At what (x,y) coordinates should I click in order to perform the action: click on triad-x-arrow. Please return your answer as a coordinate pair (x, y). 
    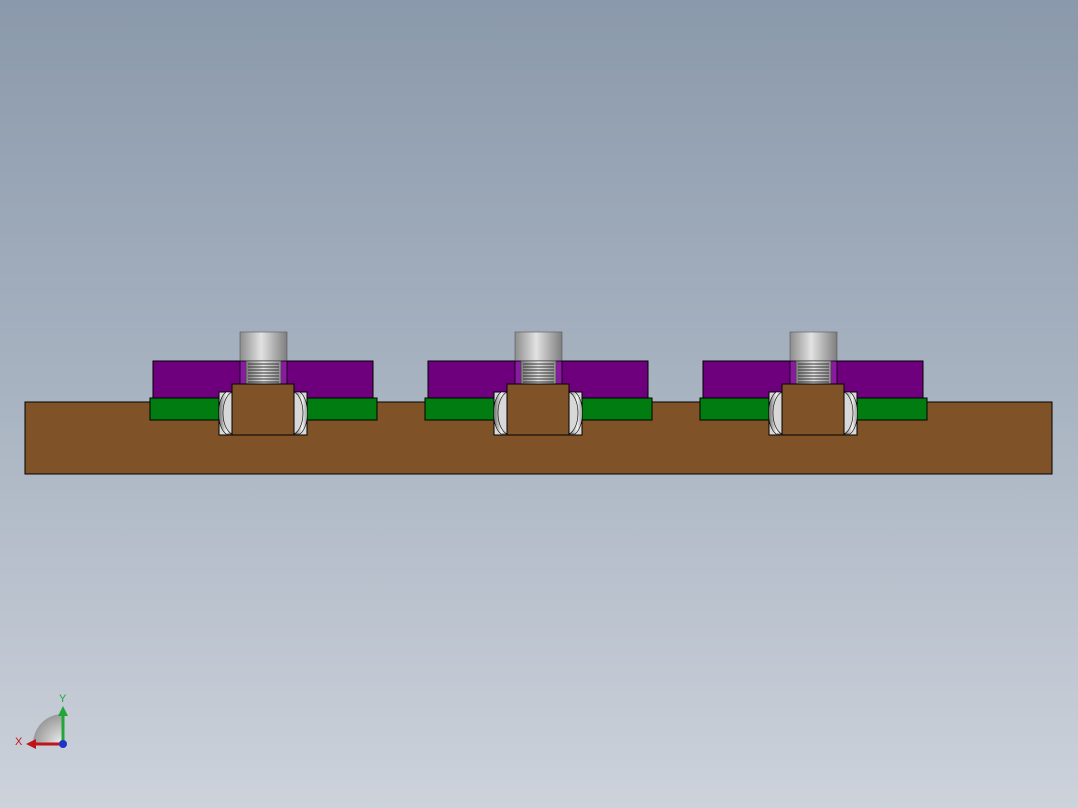
    Looking at the image, I should click on (31, 744).